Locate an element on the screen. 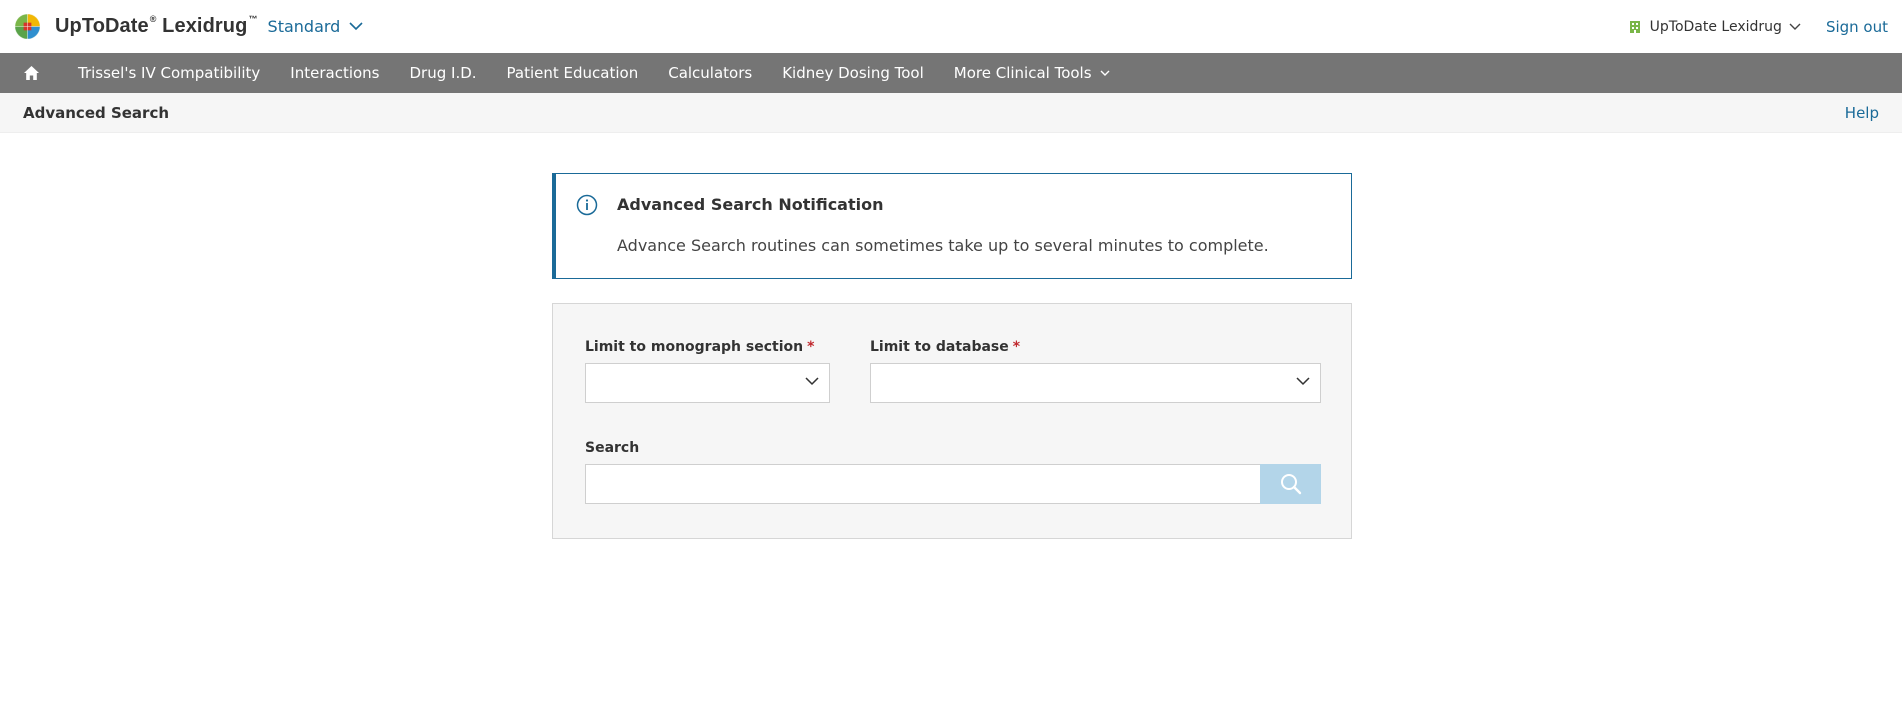 This screenshot has width=1902, height=705. edition-selector: Standard is located at coordinates (316, 26).